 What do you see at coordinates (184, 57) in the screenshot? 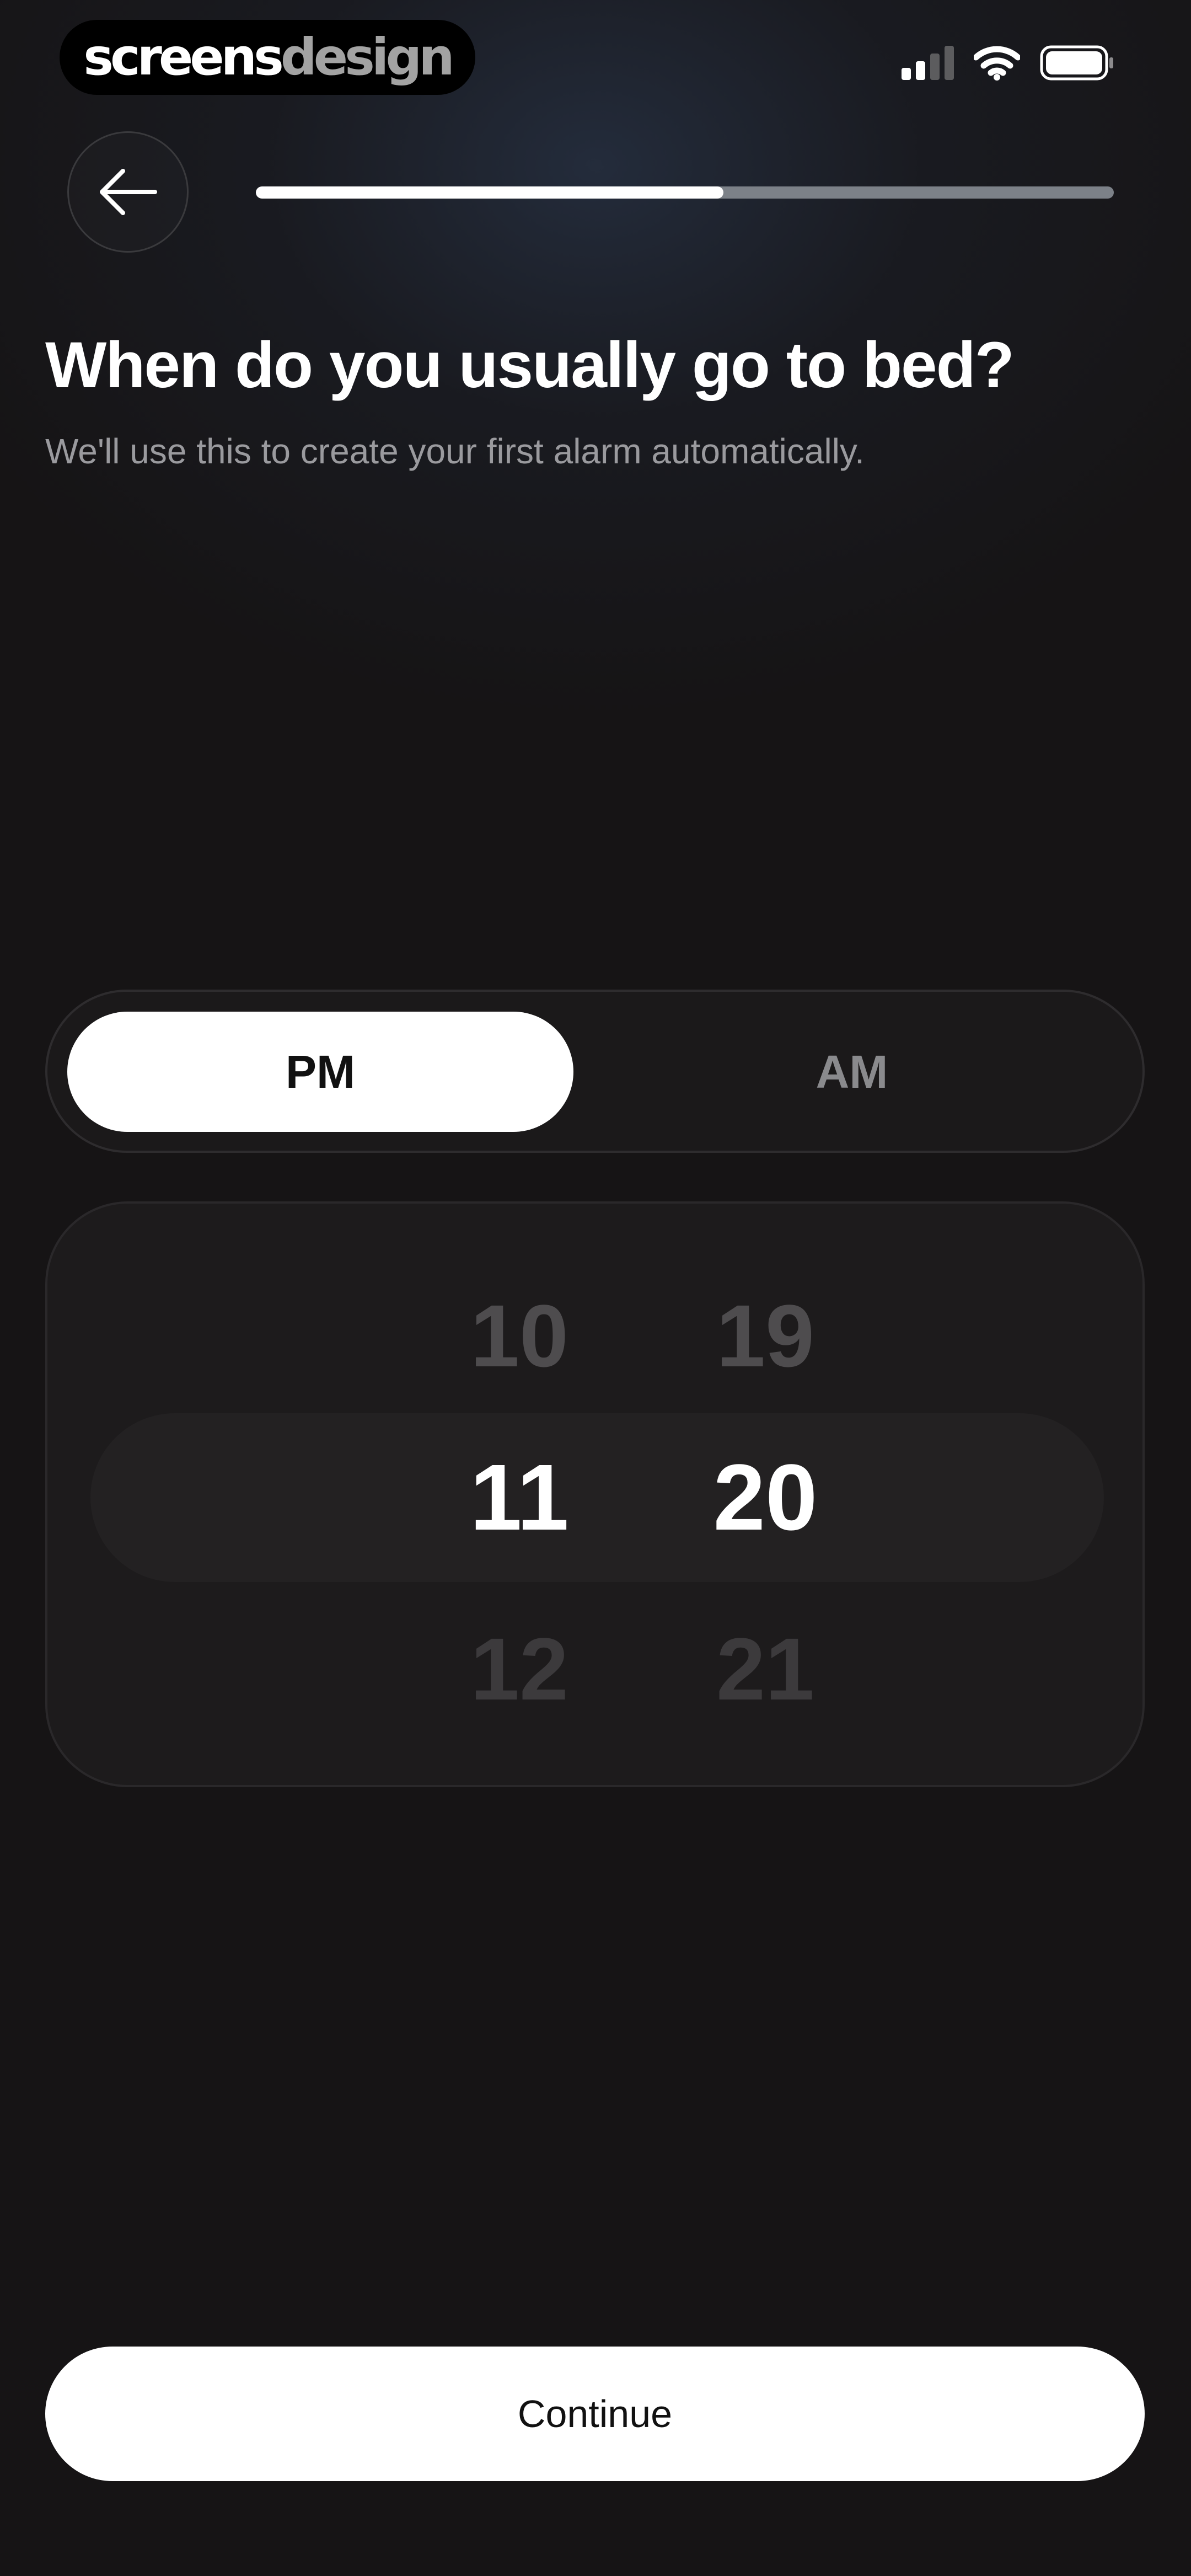
I see `brand-wordmark-part1: screens` at bounding box center [184, 57].